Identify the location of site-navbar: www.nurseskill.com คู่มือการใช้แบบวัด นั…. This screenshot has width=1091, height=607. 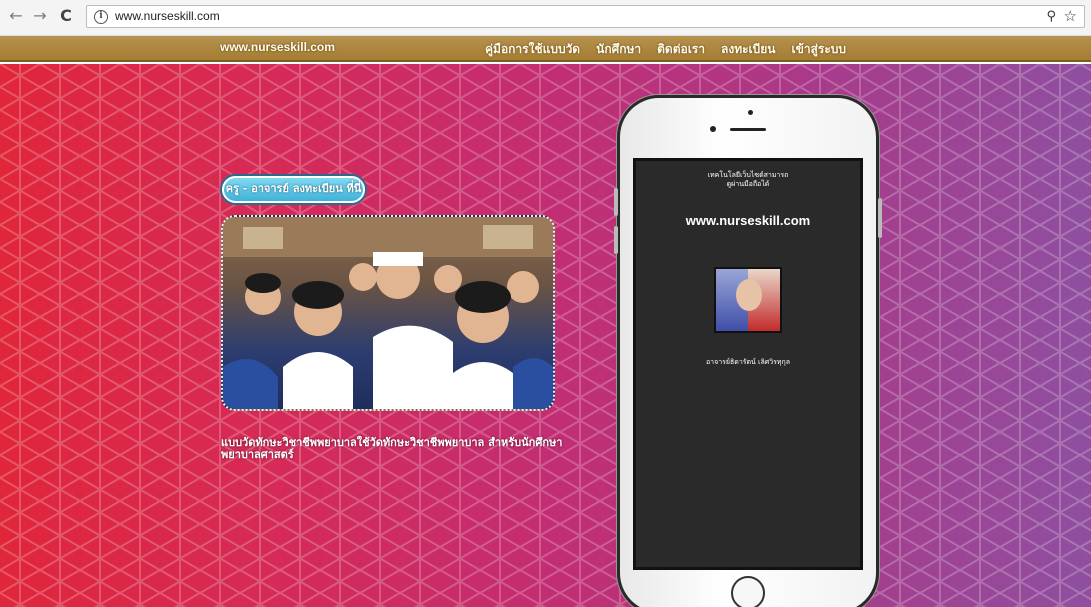
(545, 49).